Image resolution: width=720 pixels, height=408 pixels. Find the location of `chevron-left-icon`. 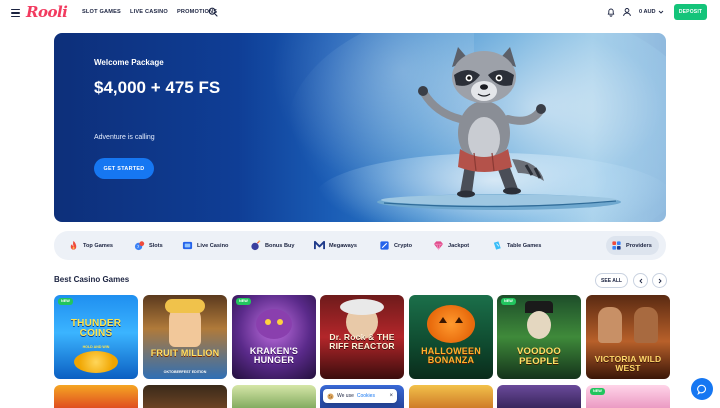

chevron-left-icon is located at coordinates (640, 280).